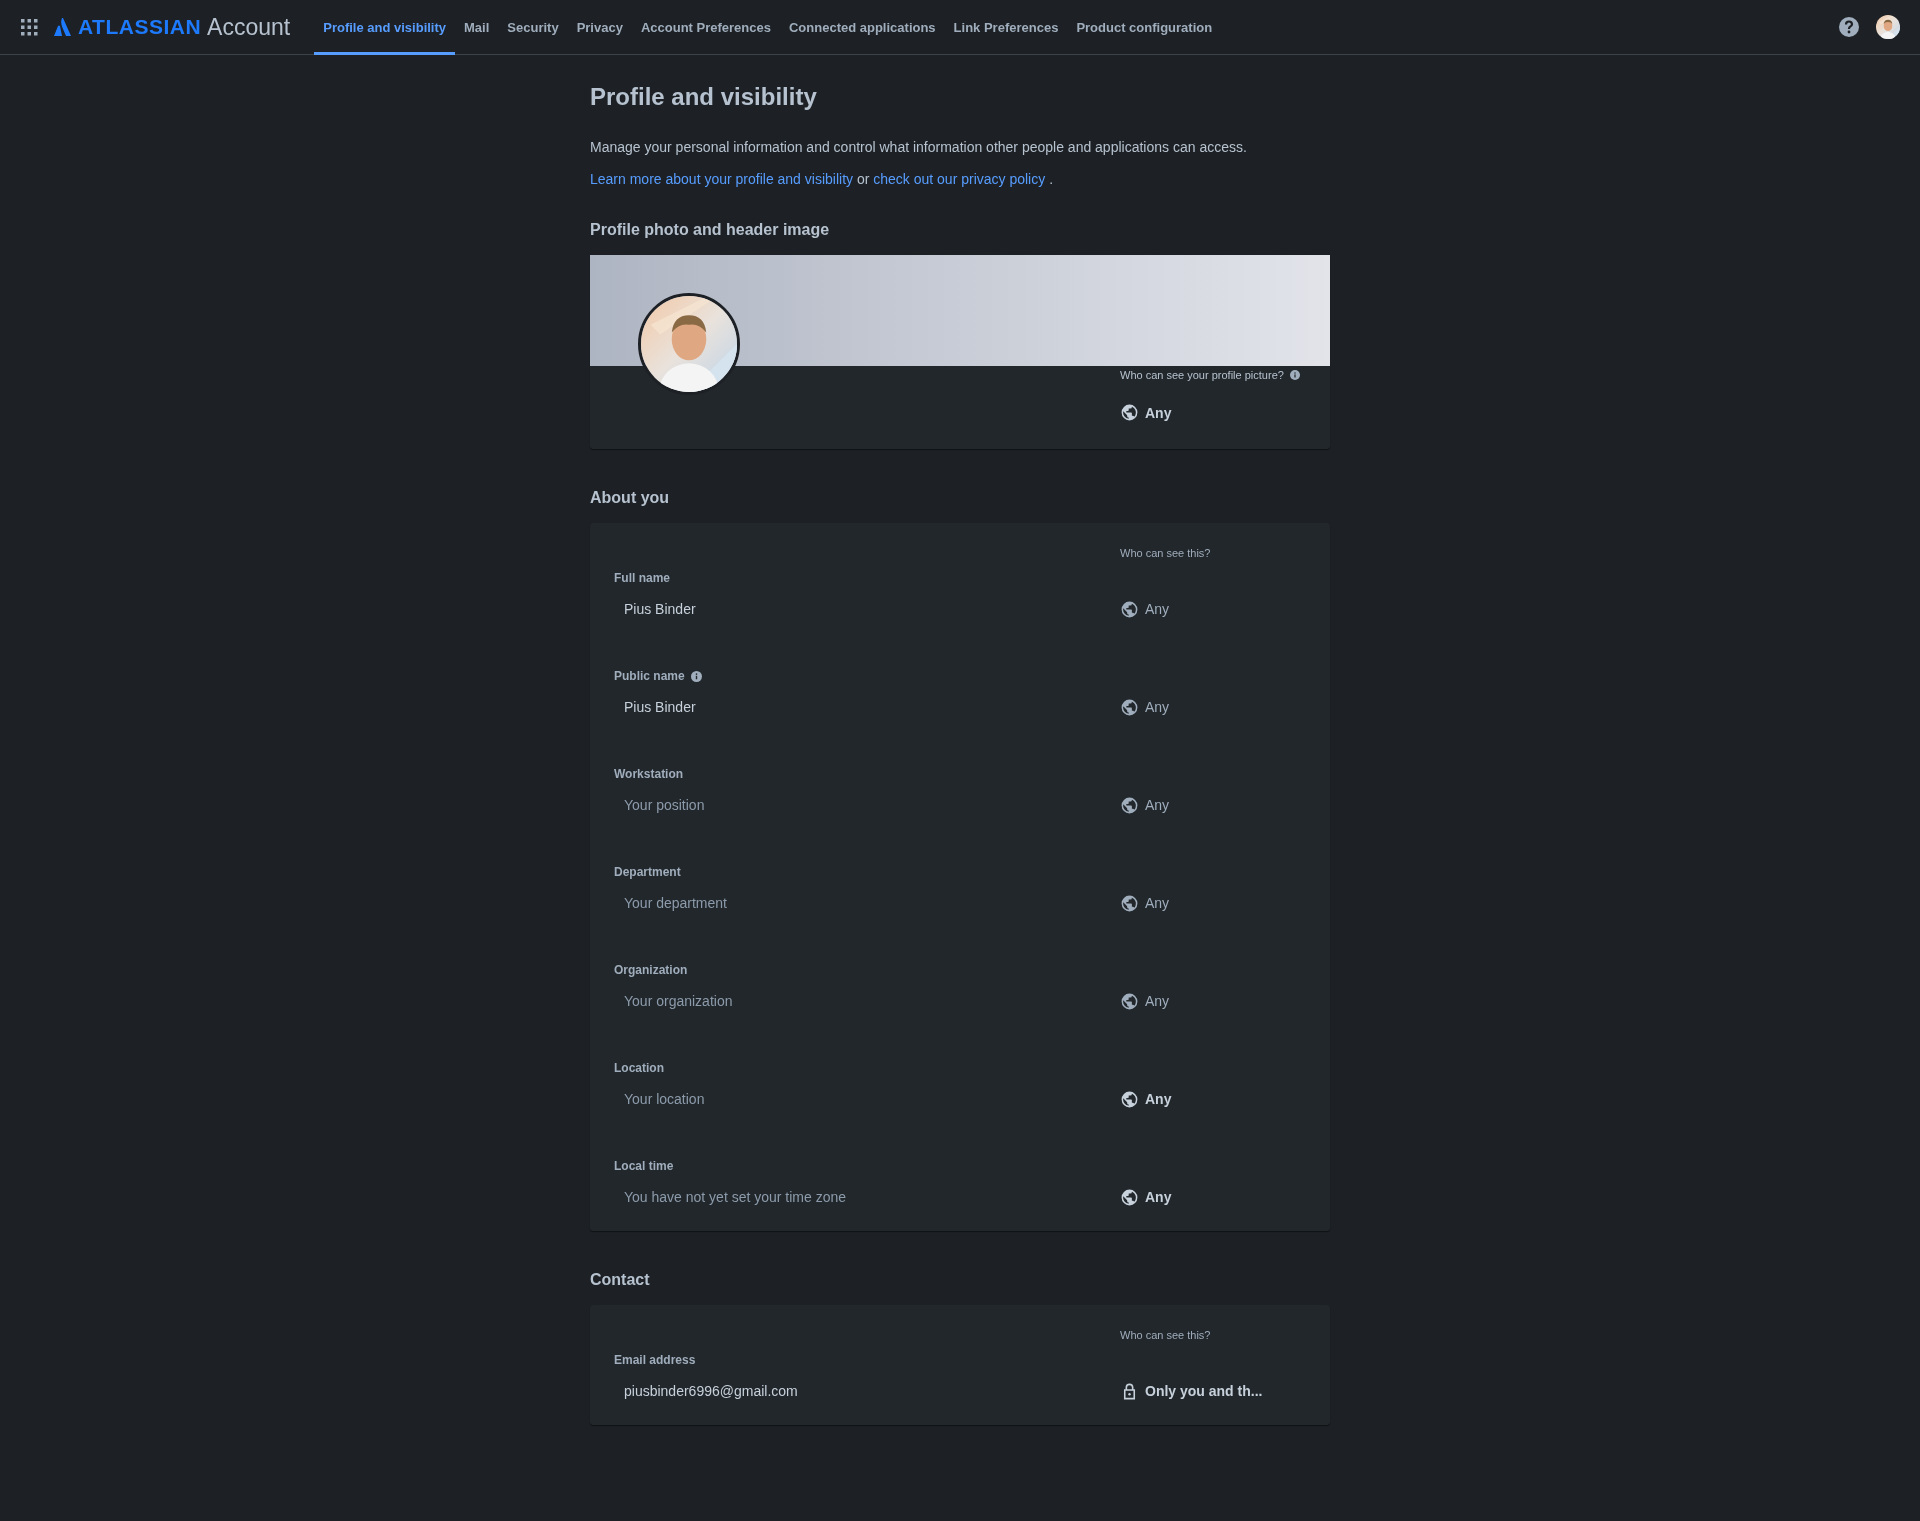 The width and height of the screenshot is (1920, 1521). I want to click on input-field: Your department, so click(862, 903).